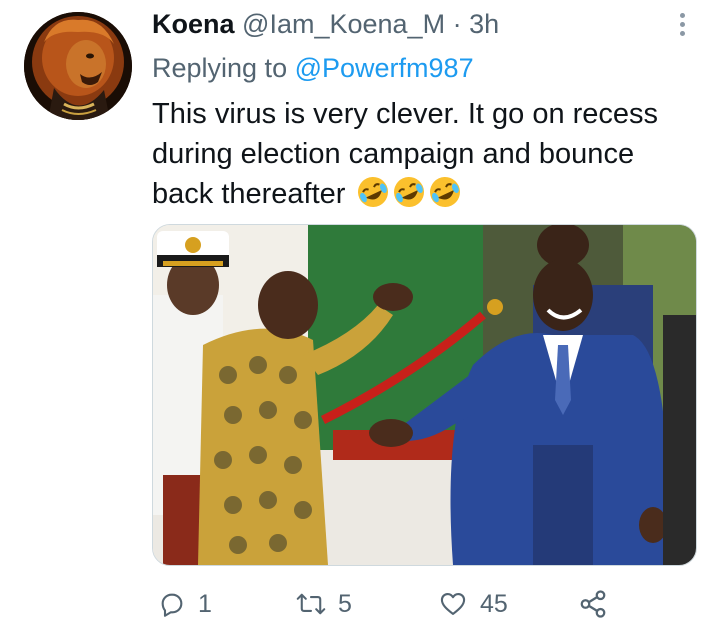 Image resolution: width=720 pixels, height=627 pixels. I want to click on share-button, so click(593, 604).